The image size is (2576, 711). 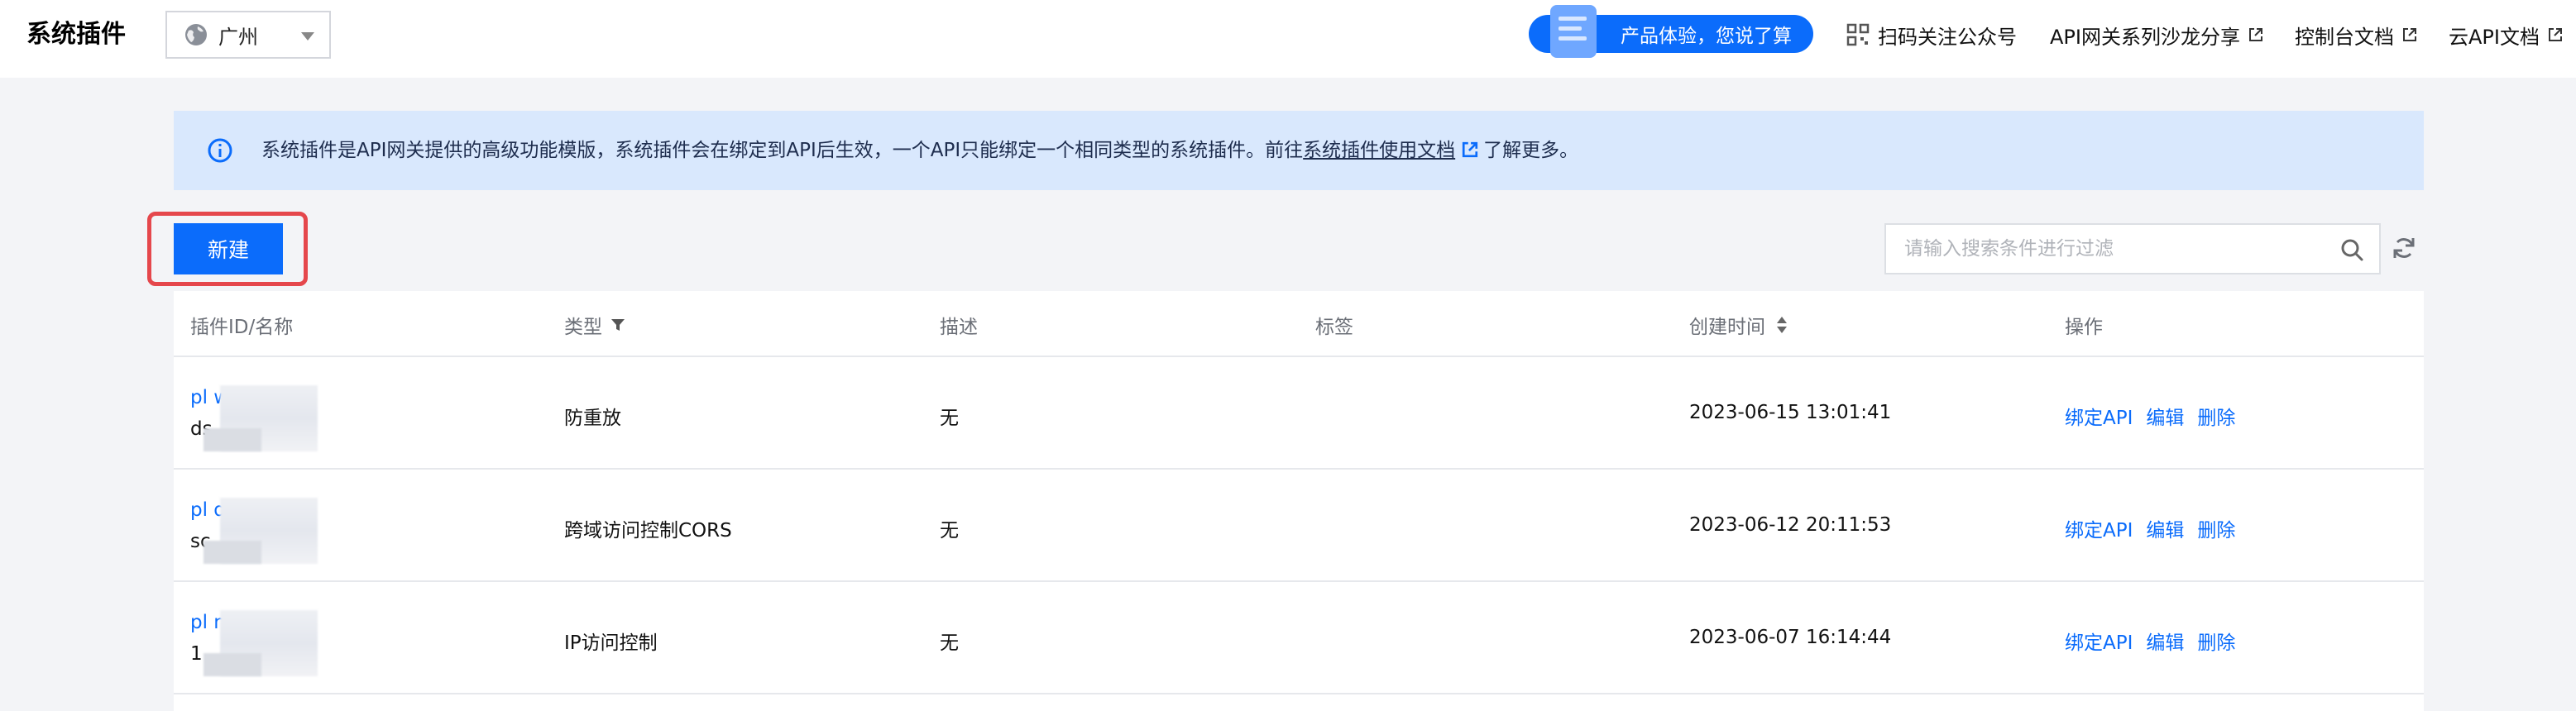 I want to click on feedback-button: 产品体验，您说了算, so click(x=1671, y=32).